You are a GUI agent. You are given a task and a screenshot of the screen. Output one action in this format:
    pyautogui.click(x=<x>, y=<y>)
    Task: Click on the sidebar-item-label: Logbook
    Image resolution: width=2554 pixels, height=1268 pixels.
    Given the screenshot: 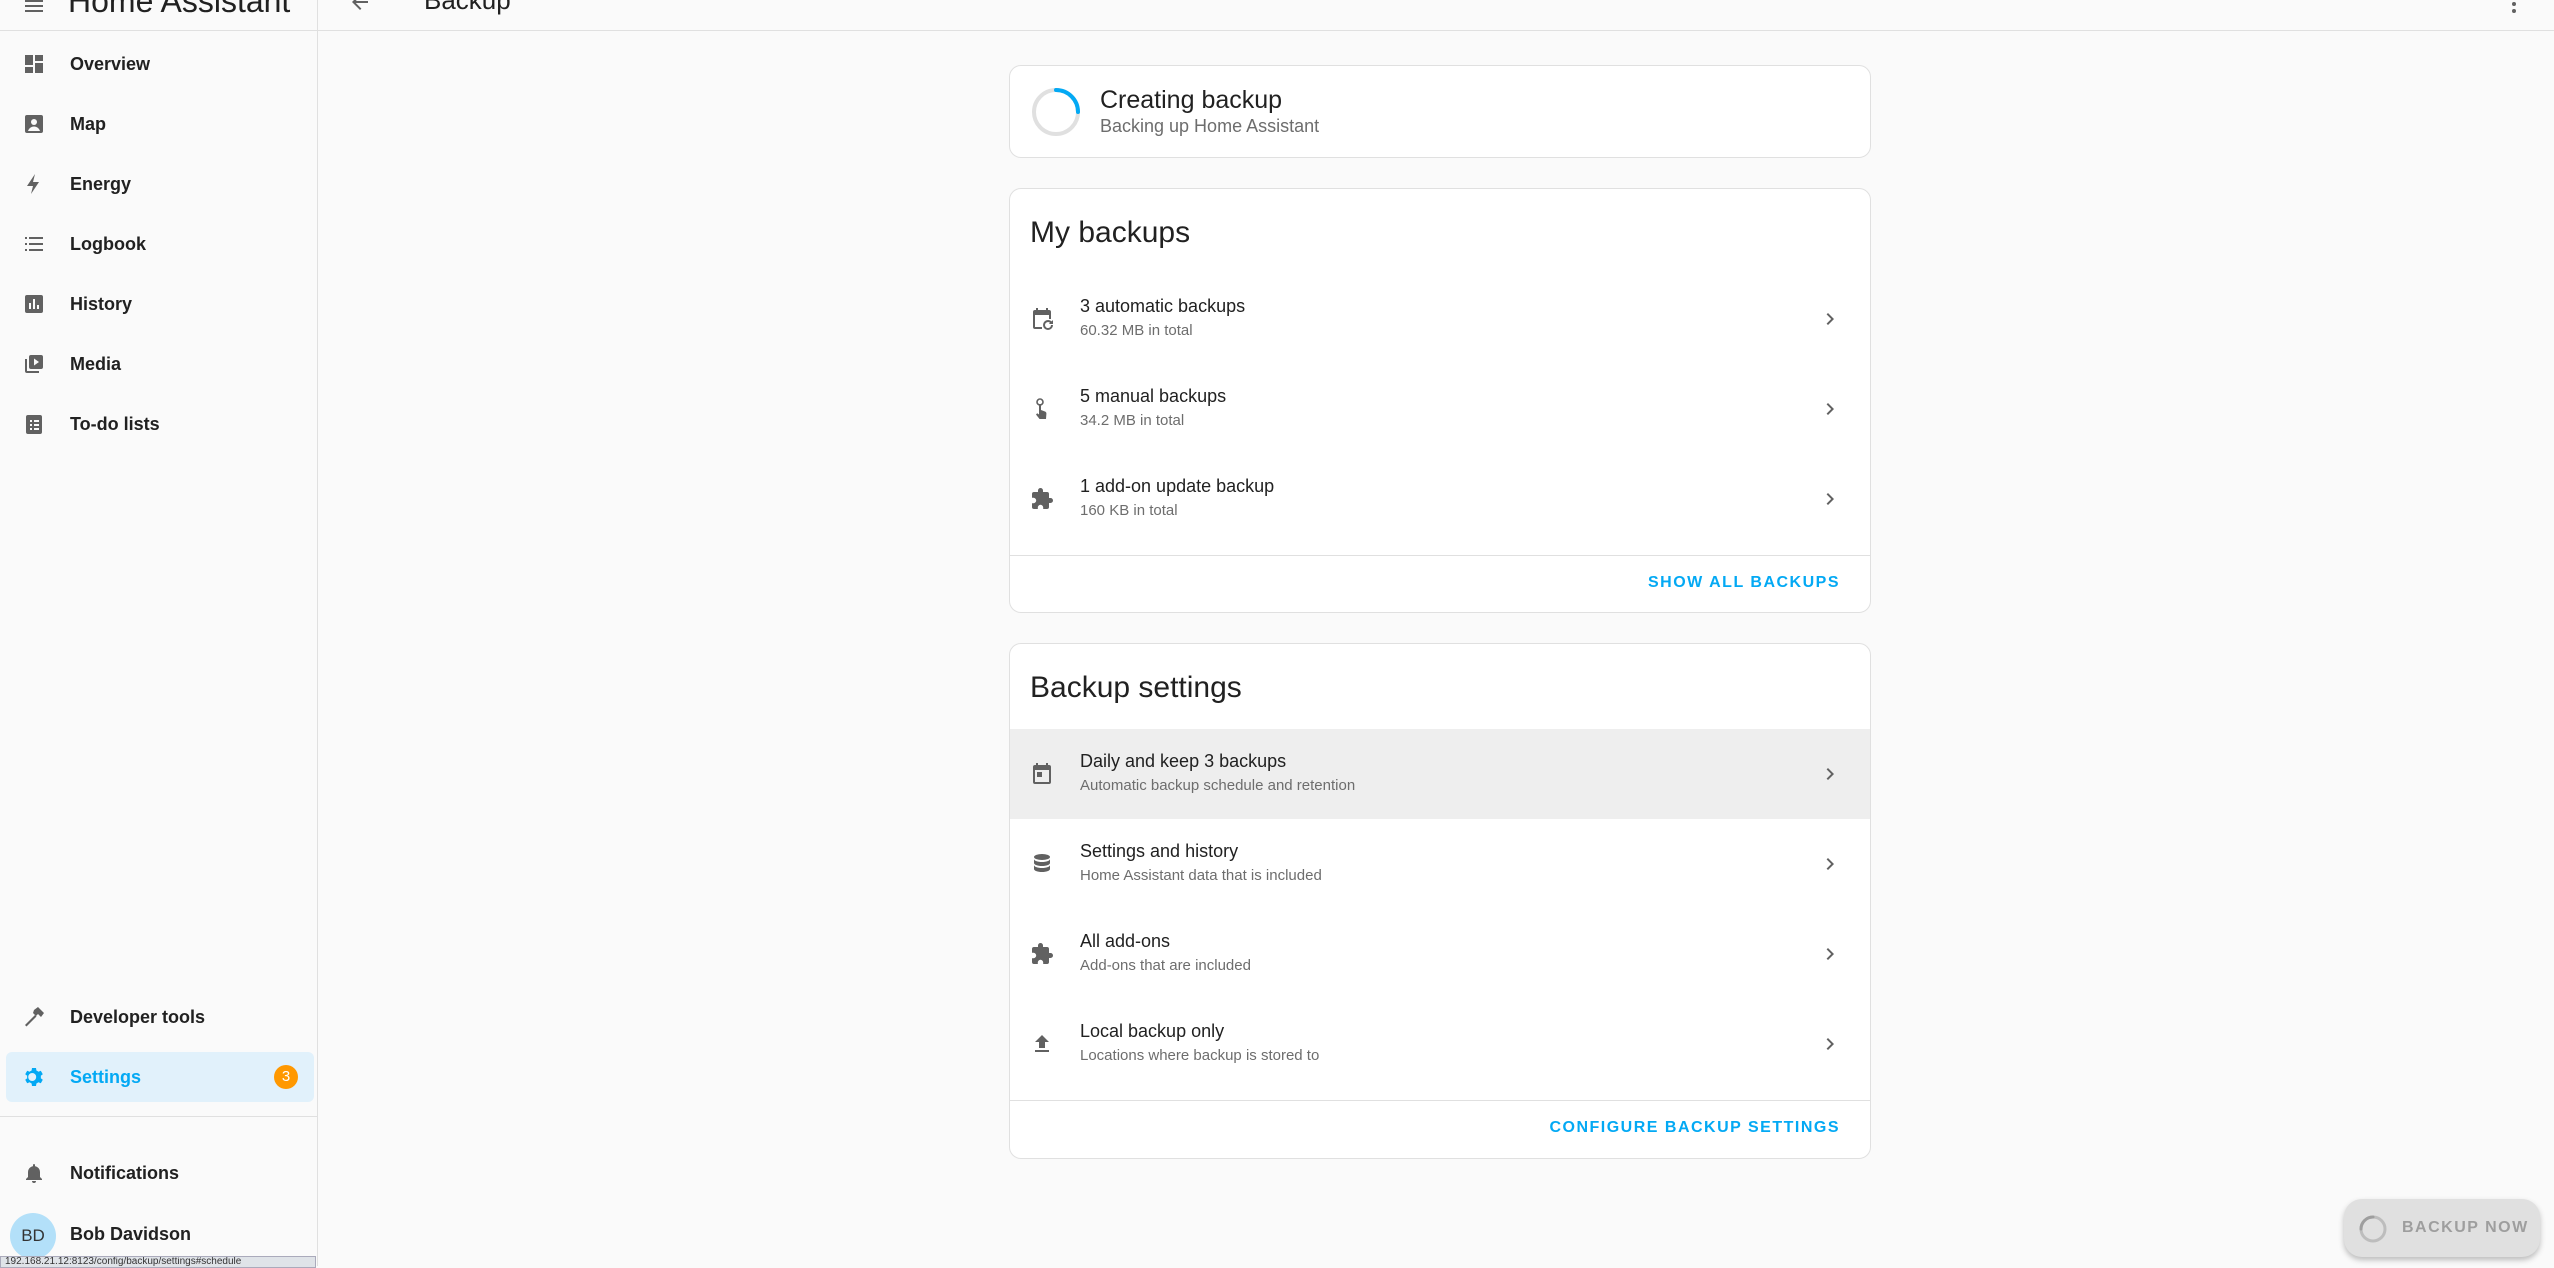 What is the action you would take?
    pyautogui.click(x=108, y=243)
    